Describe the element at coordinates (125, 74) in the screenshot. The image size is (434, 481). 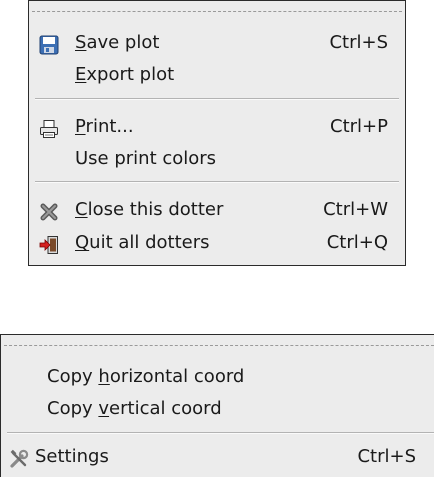
I see `export-plot-label: Export plot` at that location.